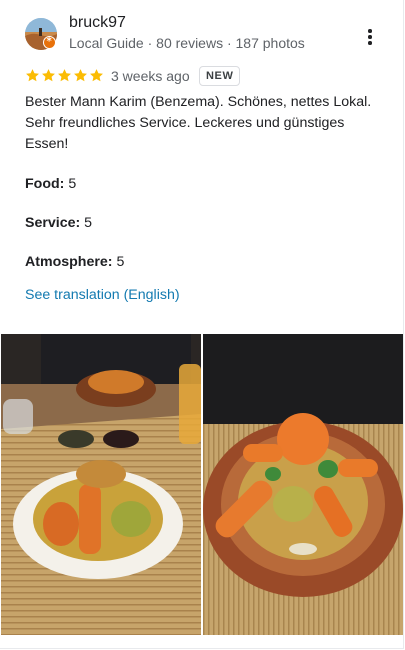 This screenshot has width=405, height=650. I want to click on attribute-food: Food: 5, so click(50, 184).